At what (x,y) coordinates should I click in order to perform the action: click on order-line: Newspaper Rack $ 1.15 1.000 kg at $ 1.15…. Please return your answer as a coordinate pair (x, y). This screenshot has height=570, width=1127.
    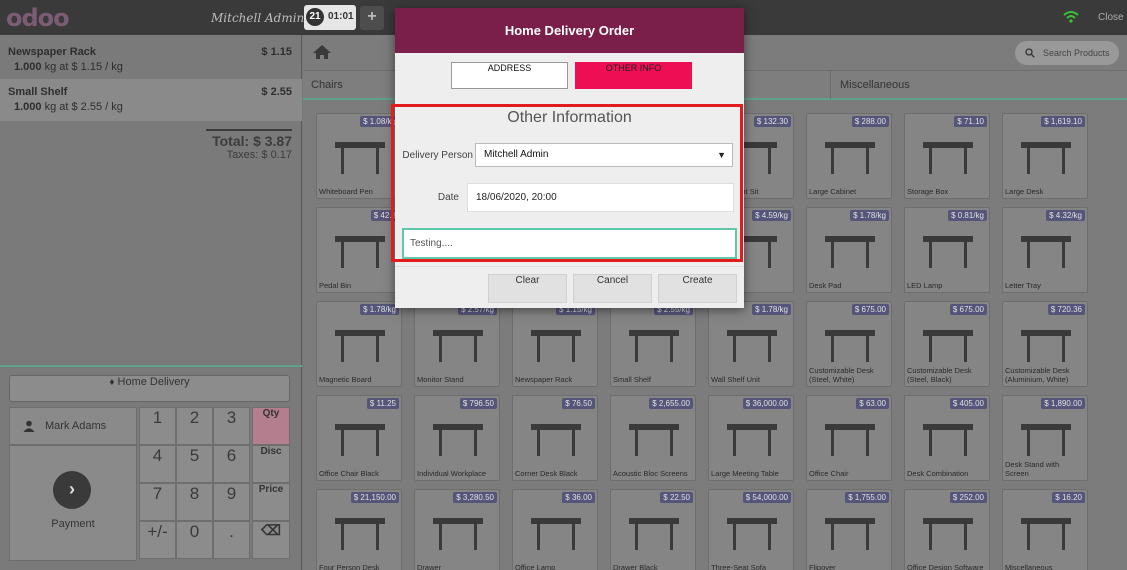
    Looking at the image, I should click on (151, 60).